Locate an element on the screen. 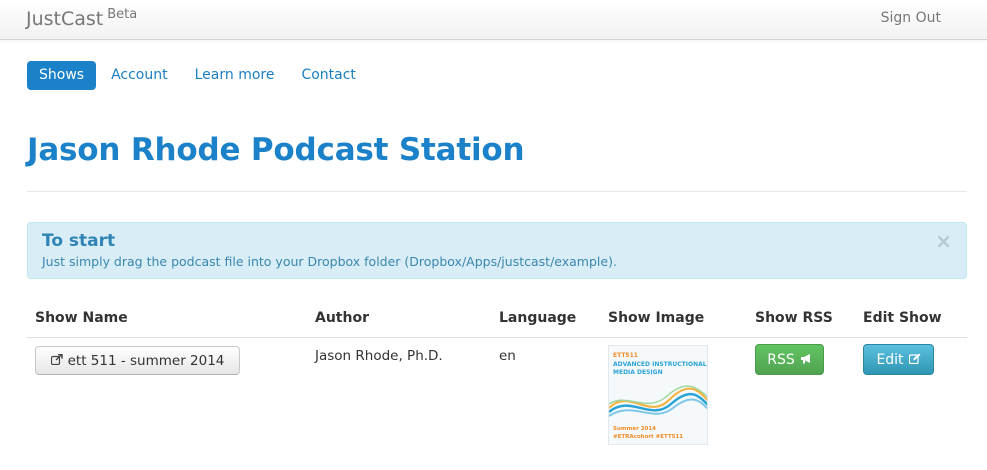  wave-graphic is located at coordinates (658, 401).